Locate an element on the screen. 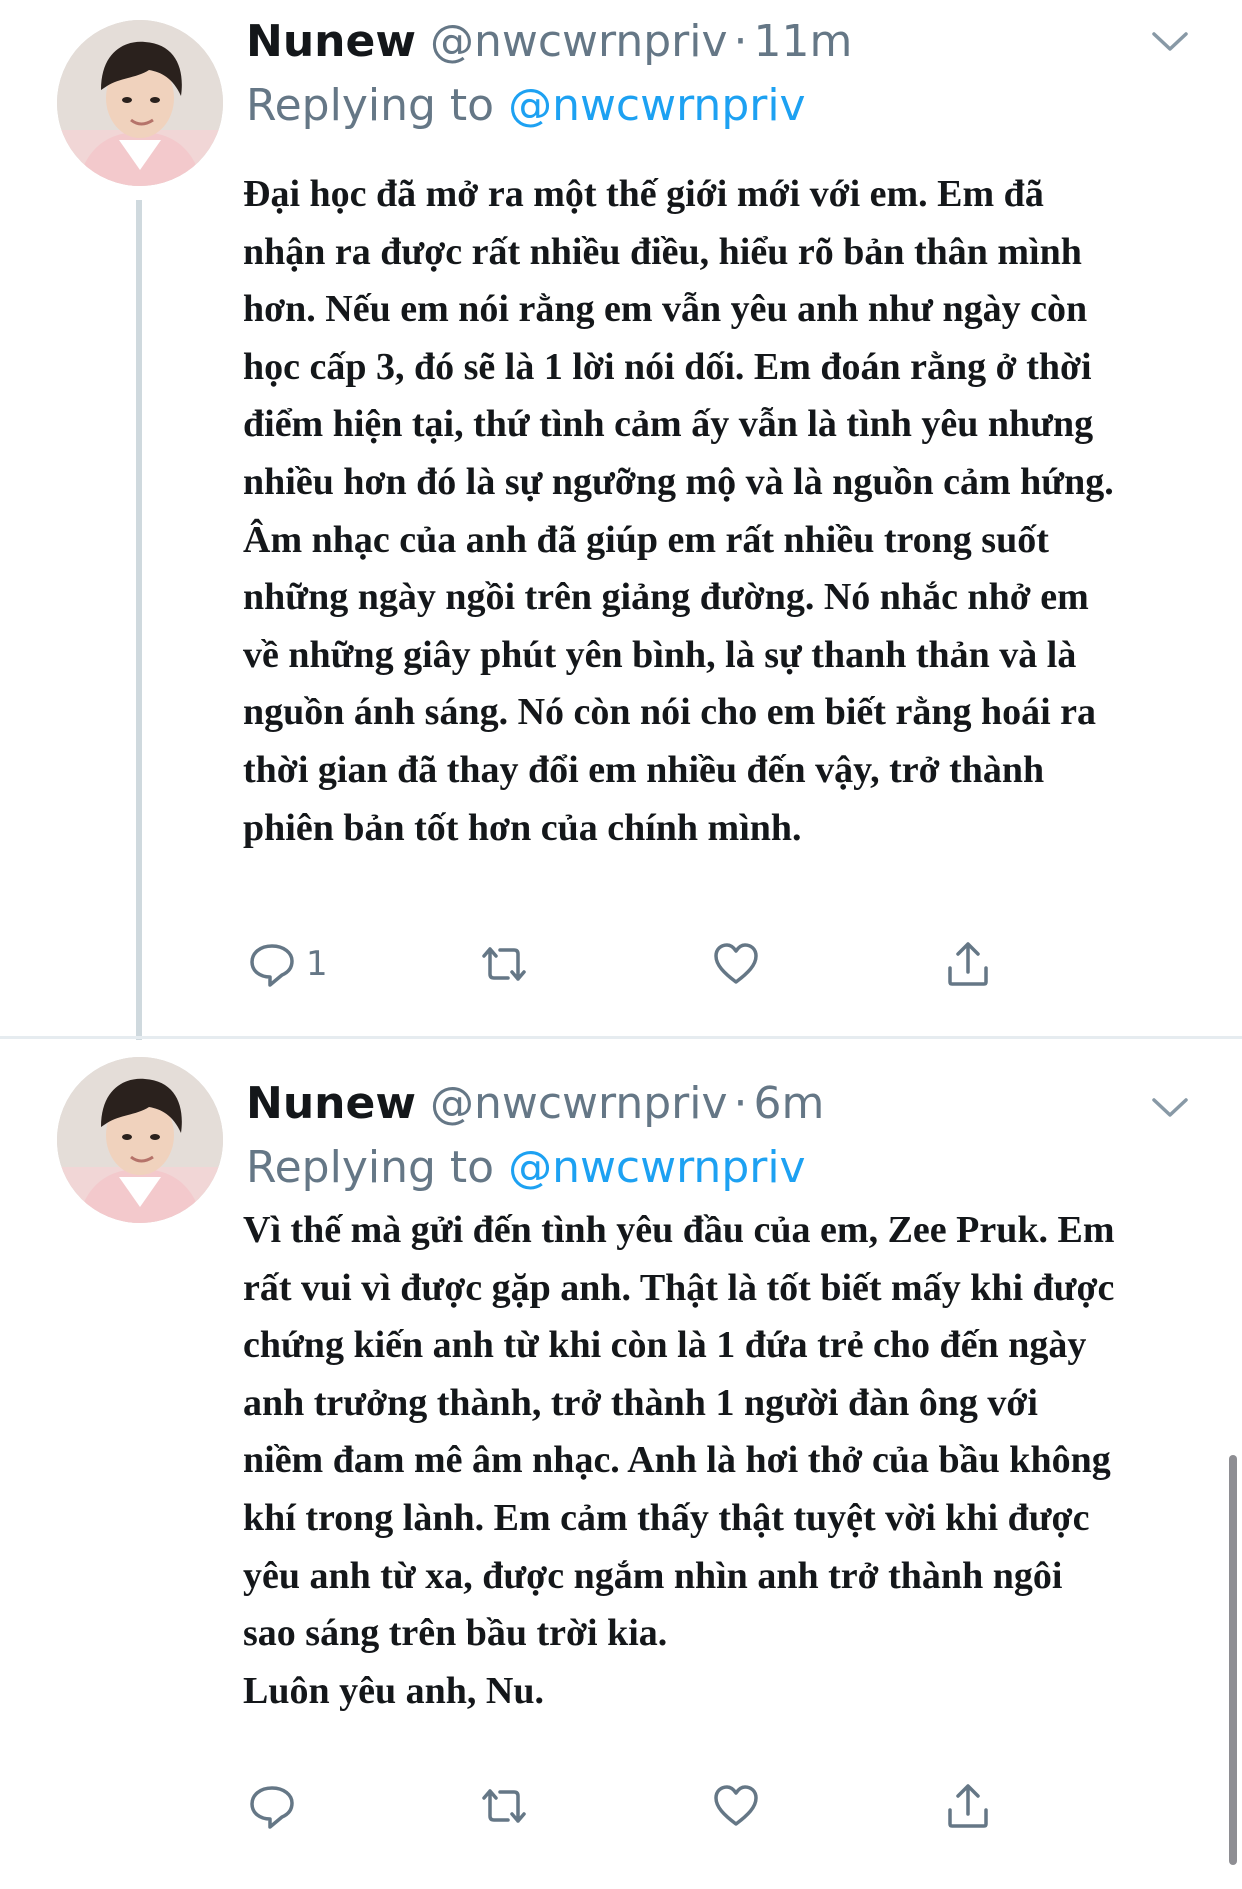 This screenshot has width=1242, height=1889. tweet-actions is located at coordinates (621, 1806).